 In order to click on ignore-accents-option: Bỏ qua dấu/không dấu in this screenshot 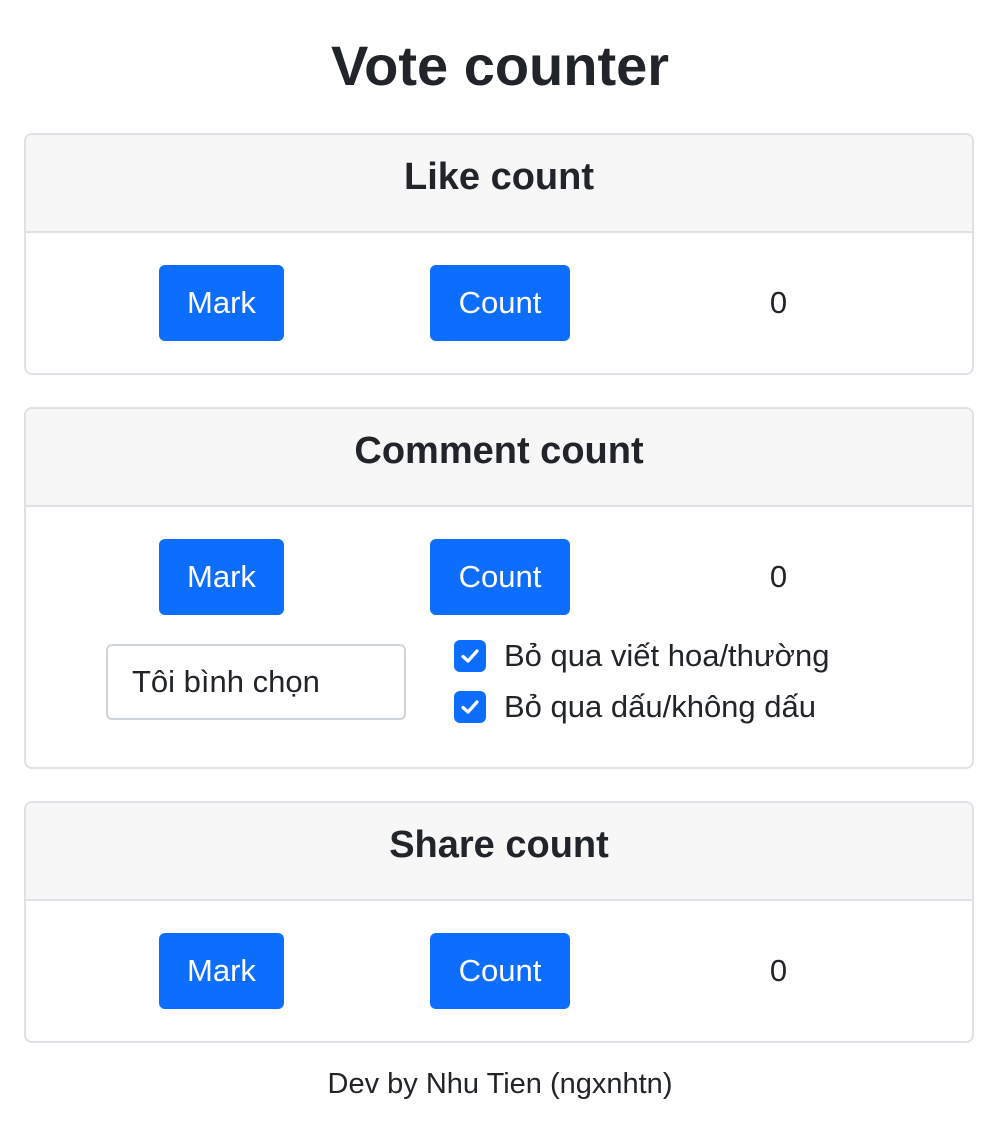, I will do `click(635, 707)`.